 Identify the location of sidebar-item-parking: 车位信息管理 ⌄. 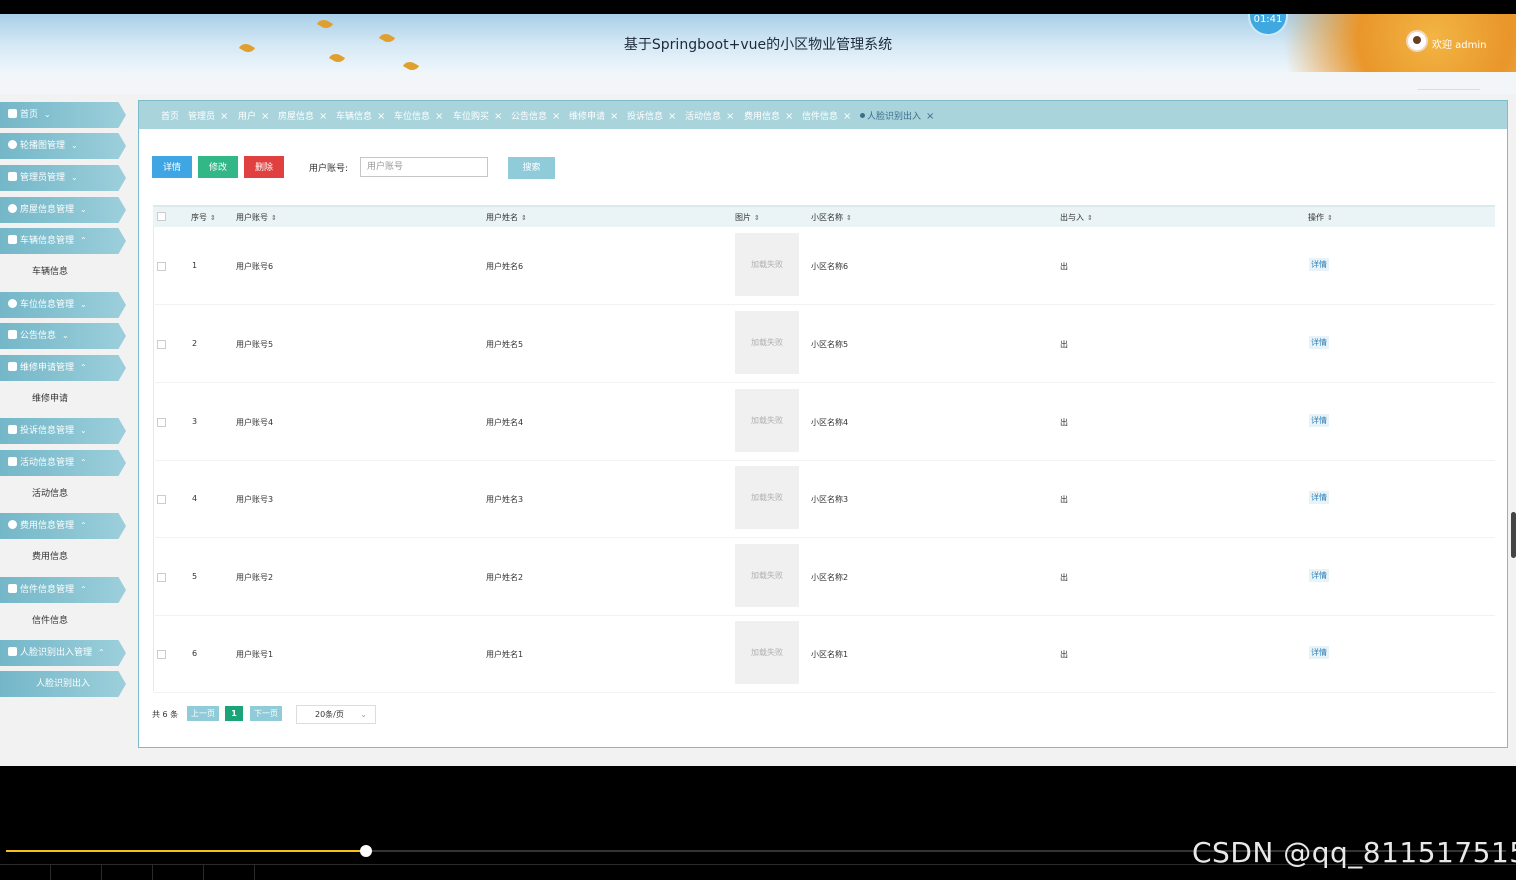
(63, 305).